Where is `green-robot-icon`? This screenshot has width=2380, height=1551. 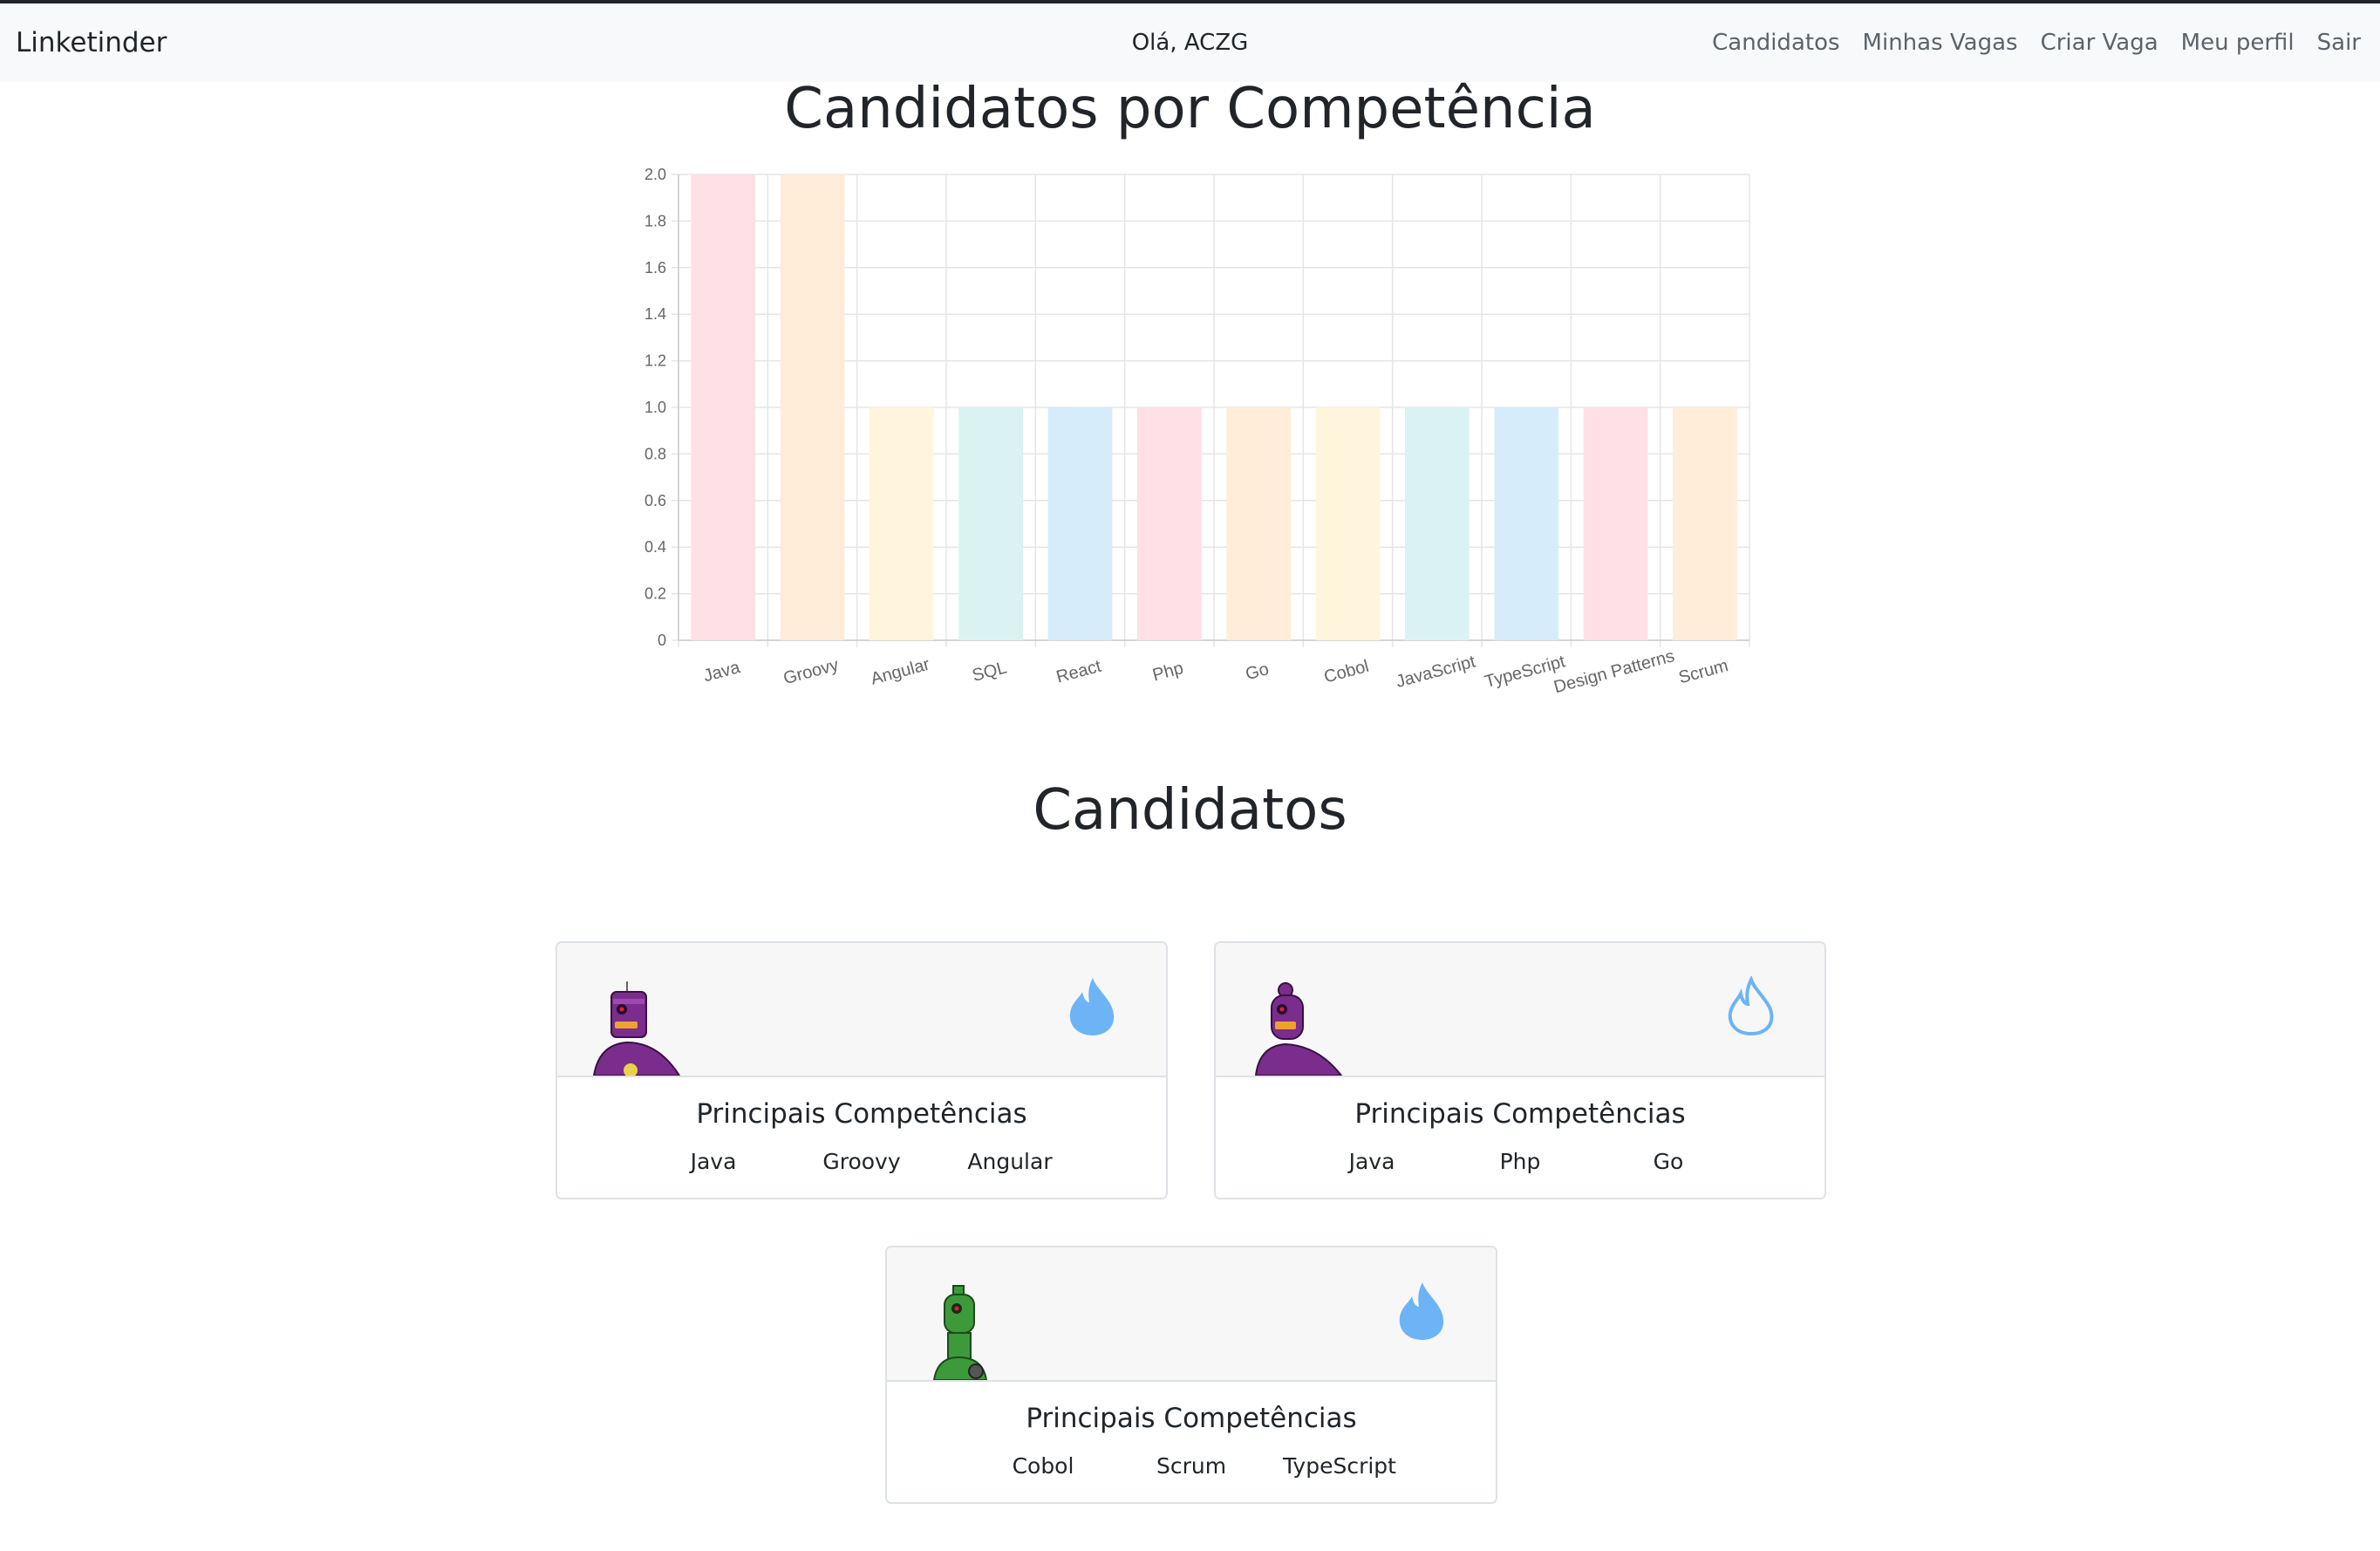
green-robot-icon is located at coordinates (960, 1332).